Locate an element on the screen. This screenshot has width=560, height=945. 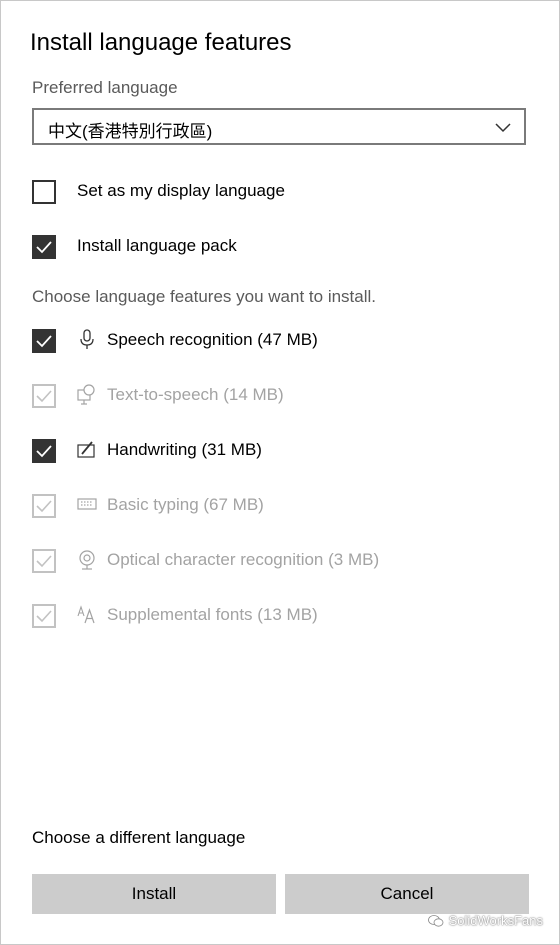
display-language-label: Set as my display language is located at coordinates (181, 190).